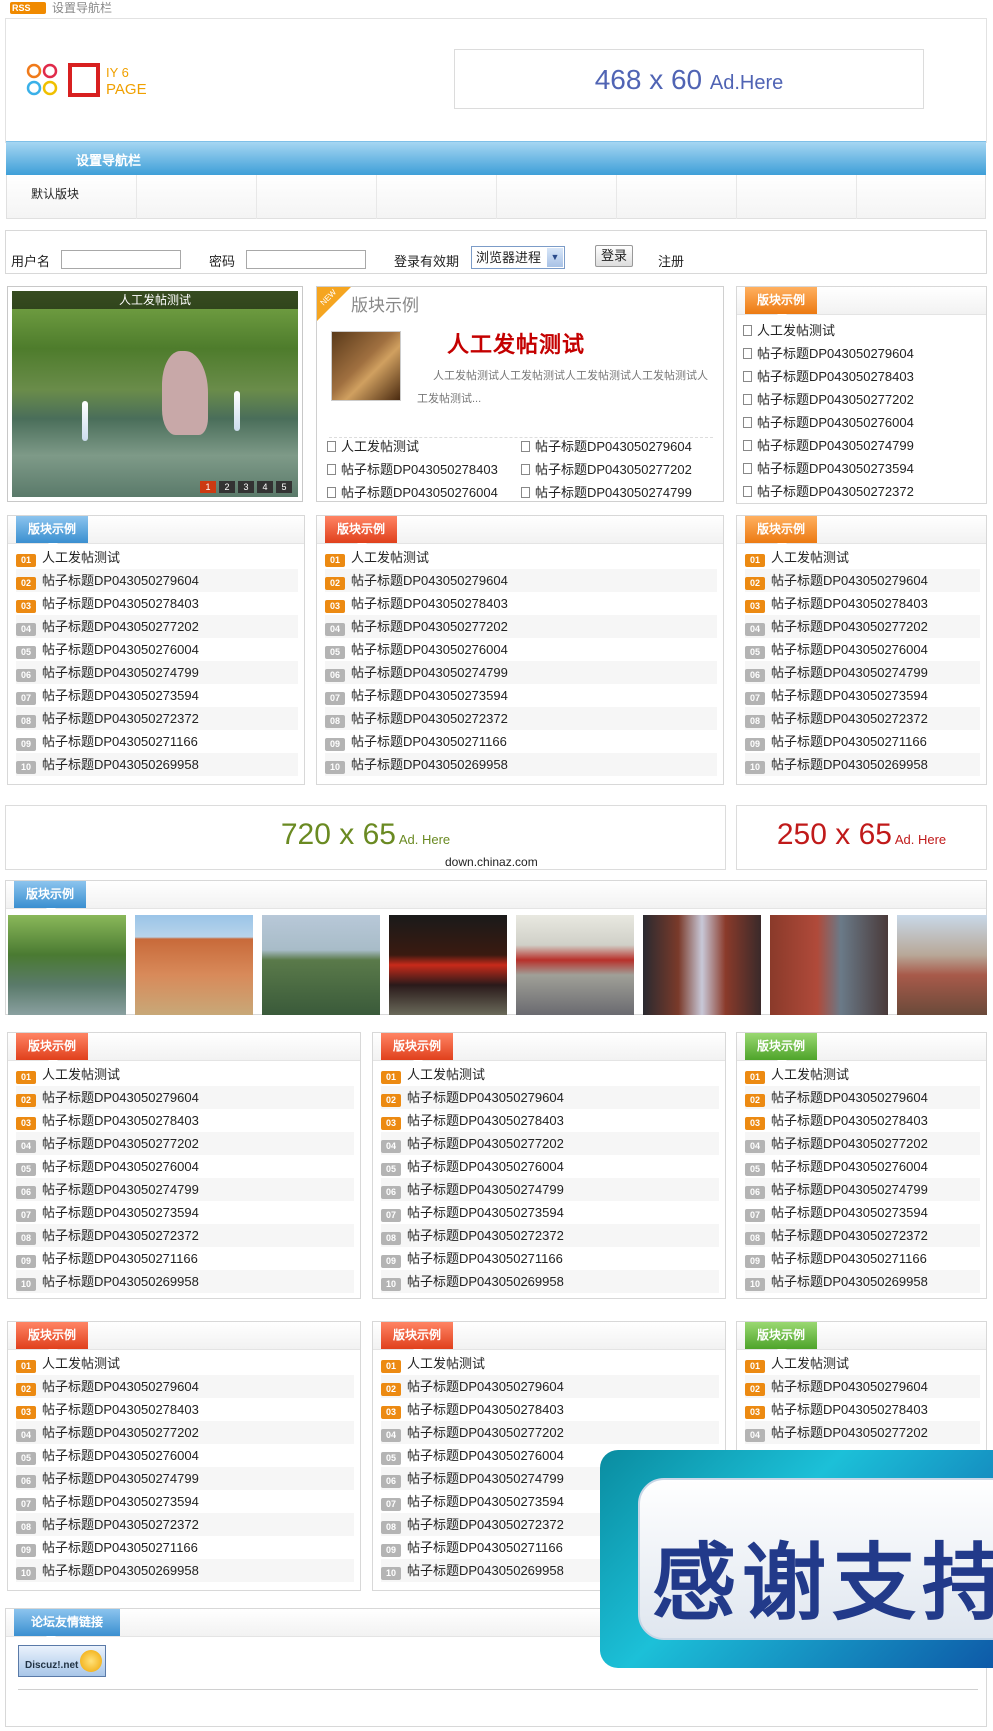  What do you see at coordinates (614, 256) in the screenshot?
I see `login-button: 登录` at bounding box center [614, 256].